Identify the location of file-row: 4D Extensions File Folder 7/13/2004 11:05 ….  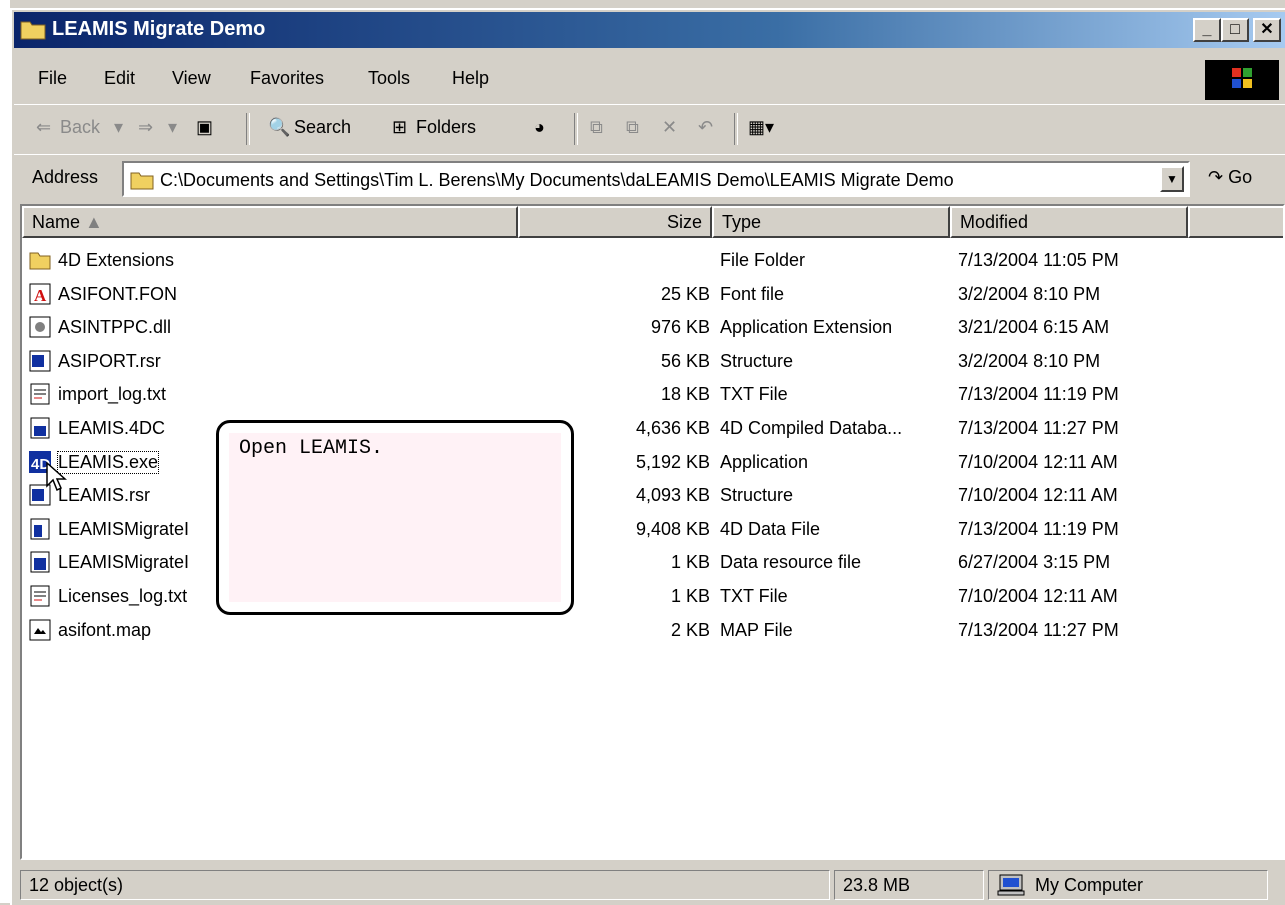
(652, 260).